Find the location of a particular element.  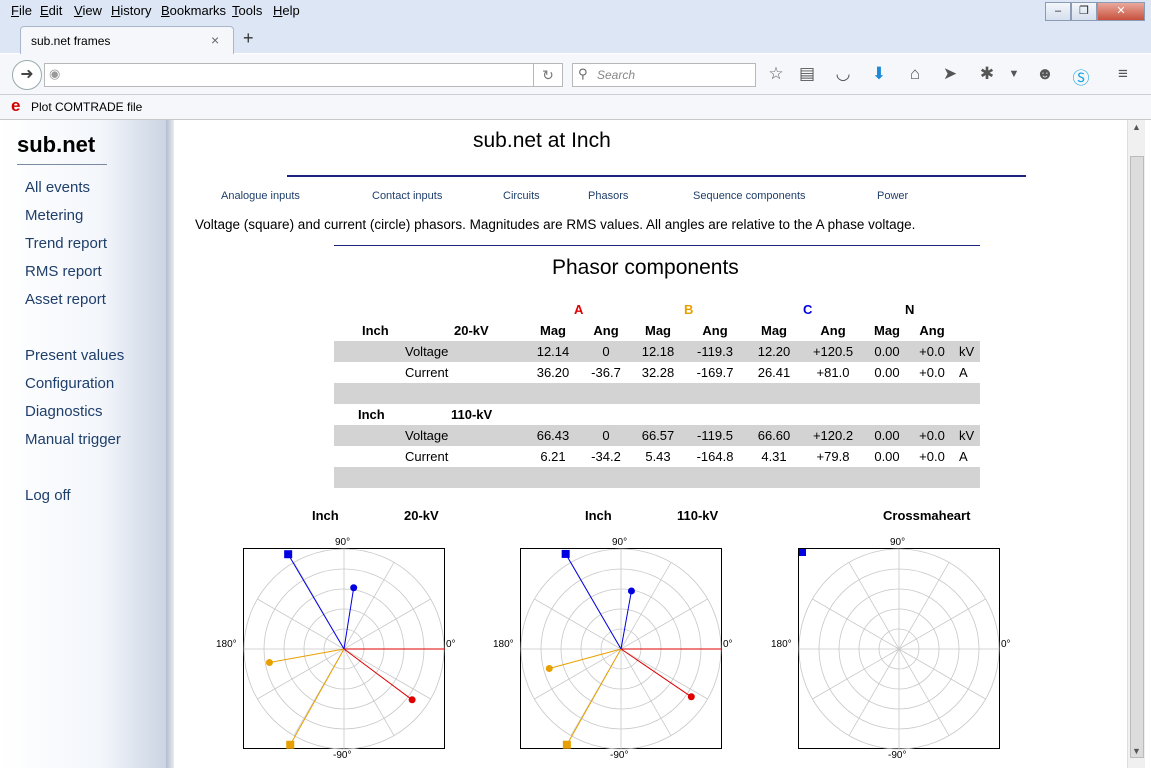

table-cell: +79.8 is located at coordinates (833, 456).